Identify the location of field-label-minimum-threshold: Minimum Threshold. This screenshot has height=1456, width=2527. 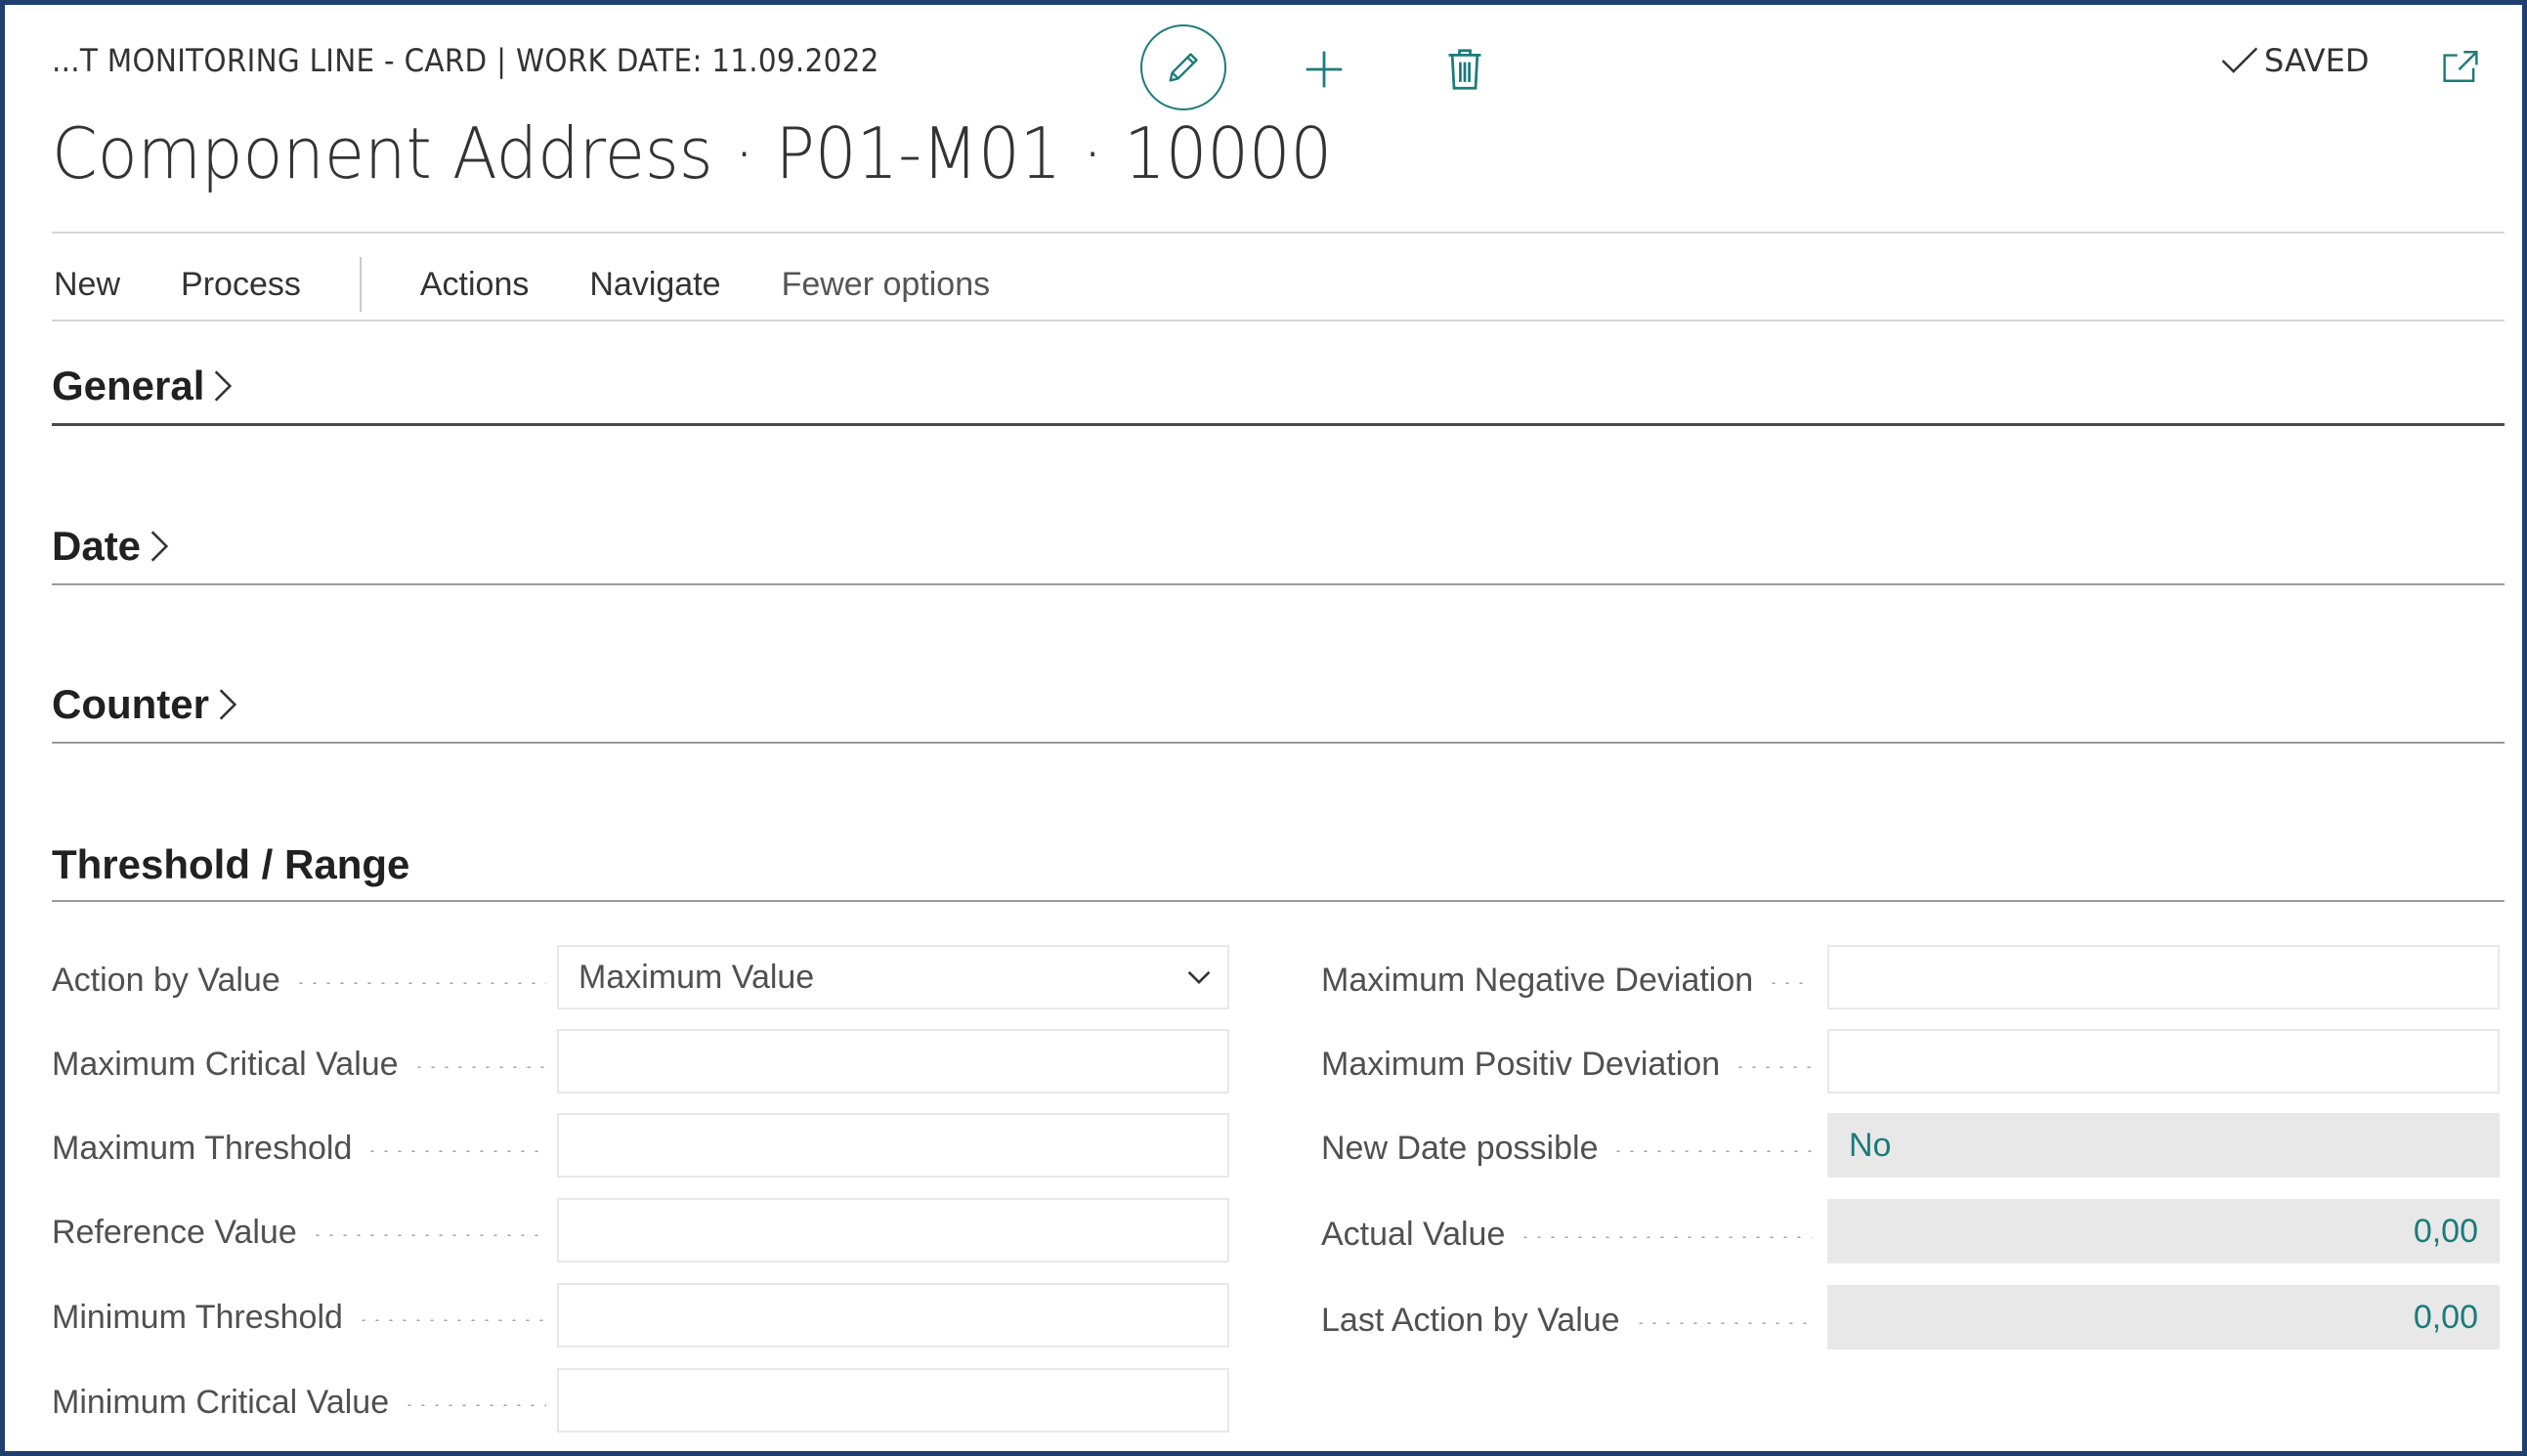
(299, 1317).